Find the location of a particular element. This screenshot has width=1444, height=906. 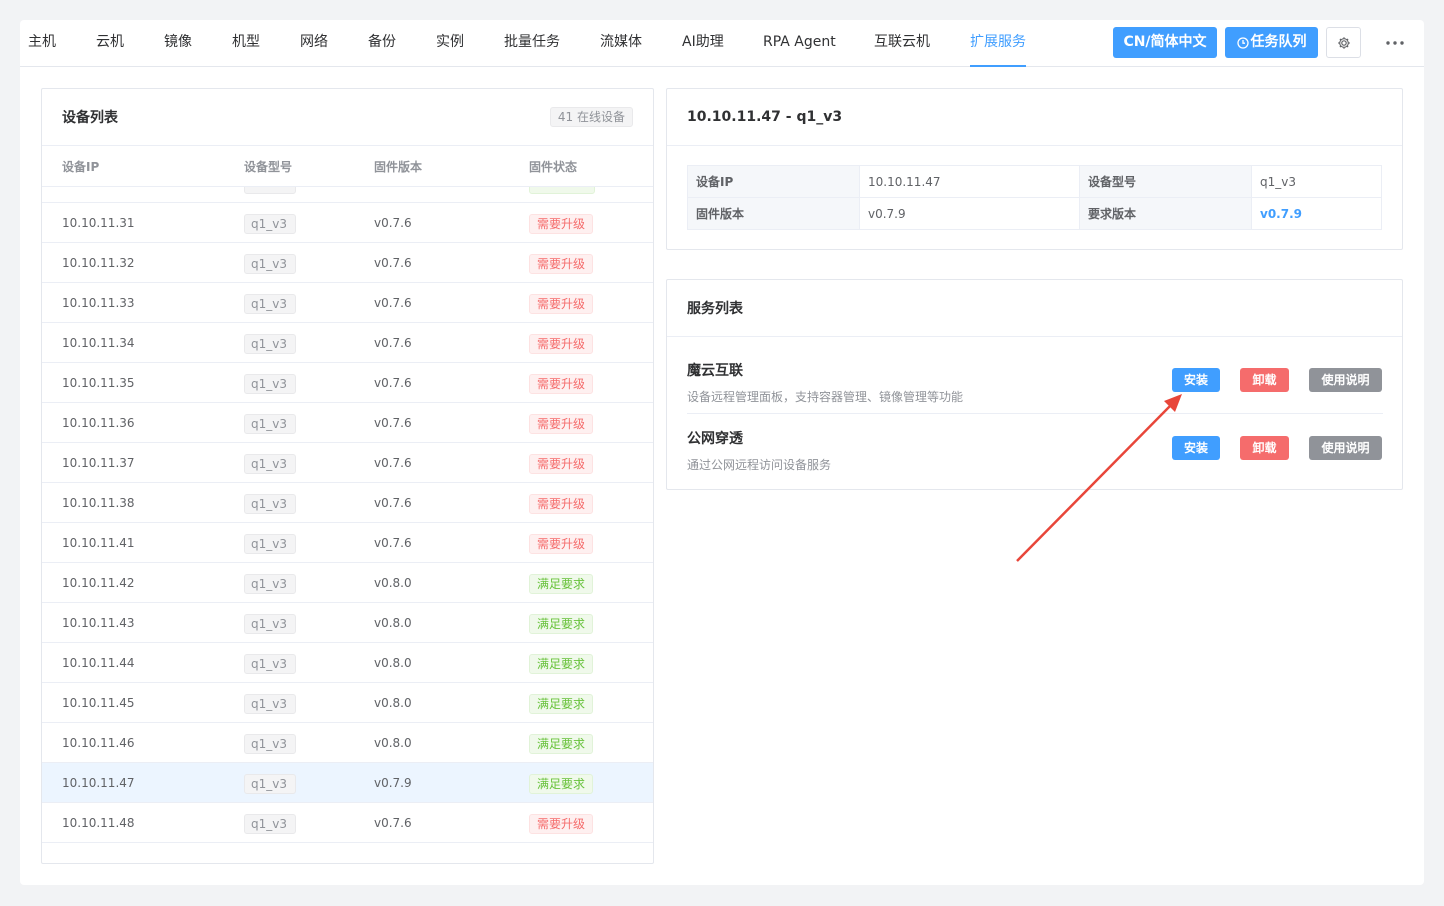

table-row: 10.10.11.31 q1_v3 v0.7.6 需要升级 is located at coordinates (347, 223).